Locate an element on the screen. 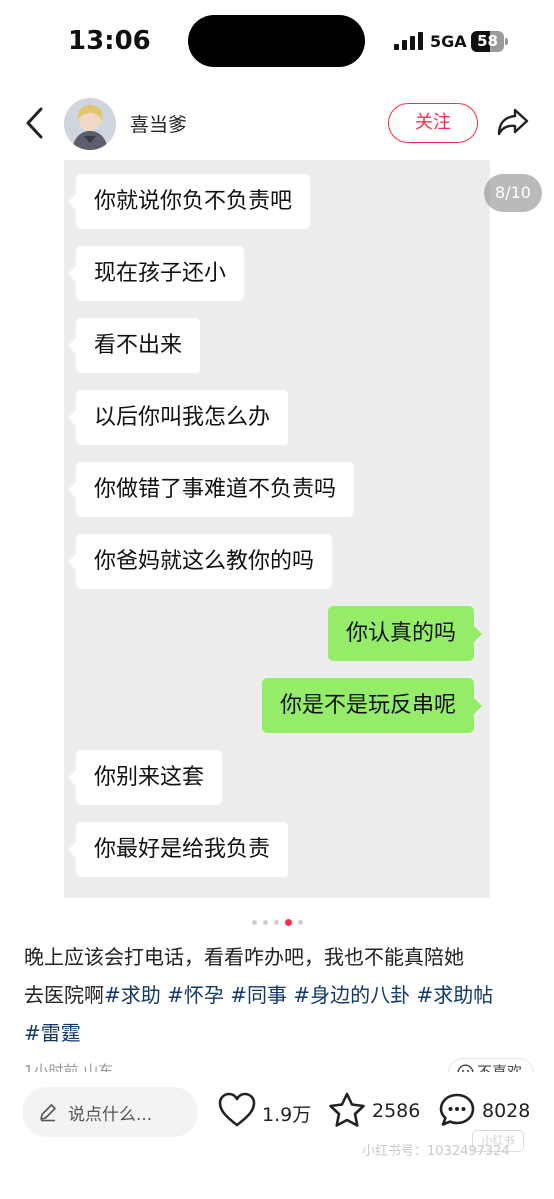  follow-button: 关注 is located at coordinates (433, 123).